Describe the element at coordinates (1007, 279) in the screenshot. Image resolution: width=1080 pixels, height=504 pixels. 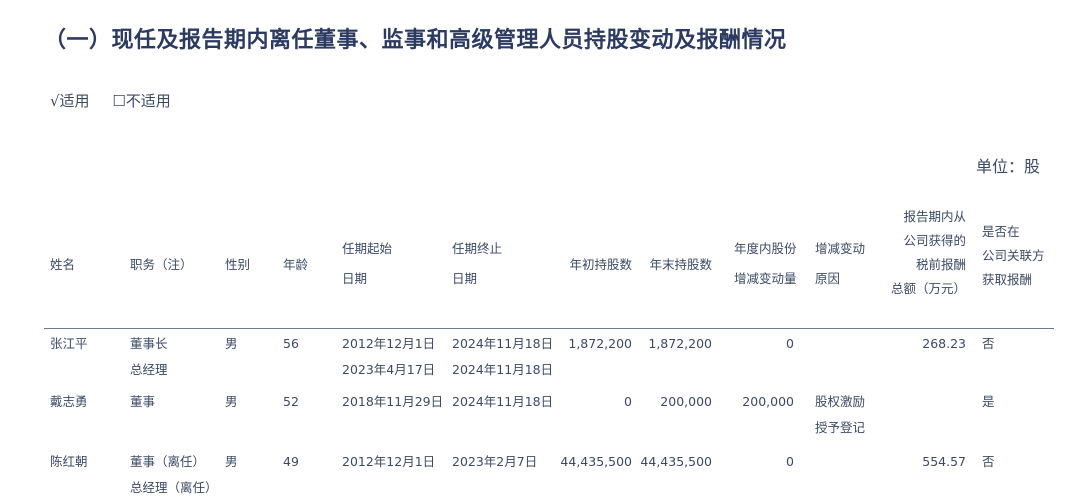
I see `header-related-line3: 获取报酬` at that location.